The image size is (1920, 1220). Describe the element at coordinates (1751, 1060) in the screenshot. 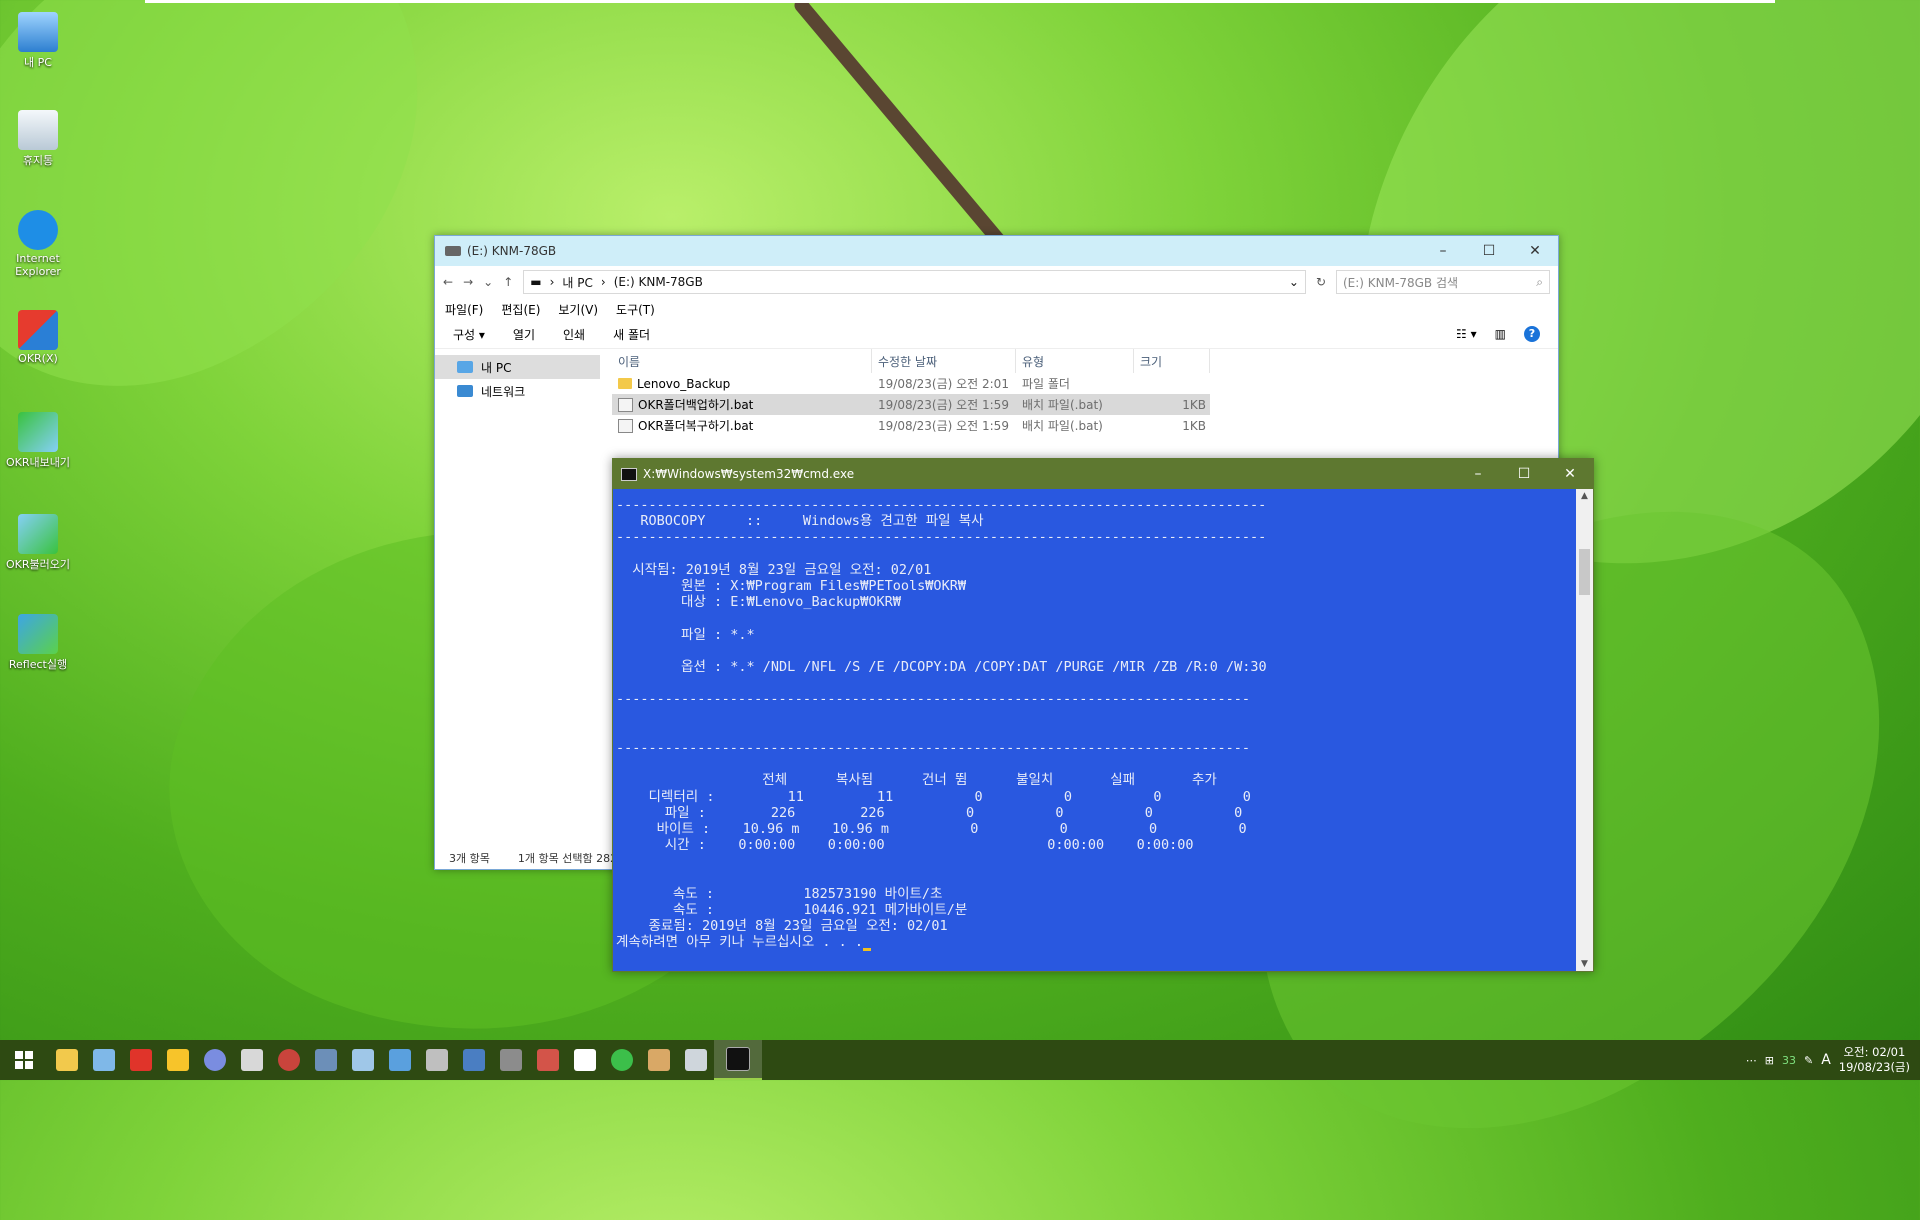

I see `tray-dots-icon: ⋯` at that location.